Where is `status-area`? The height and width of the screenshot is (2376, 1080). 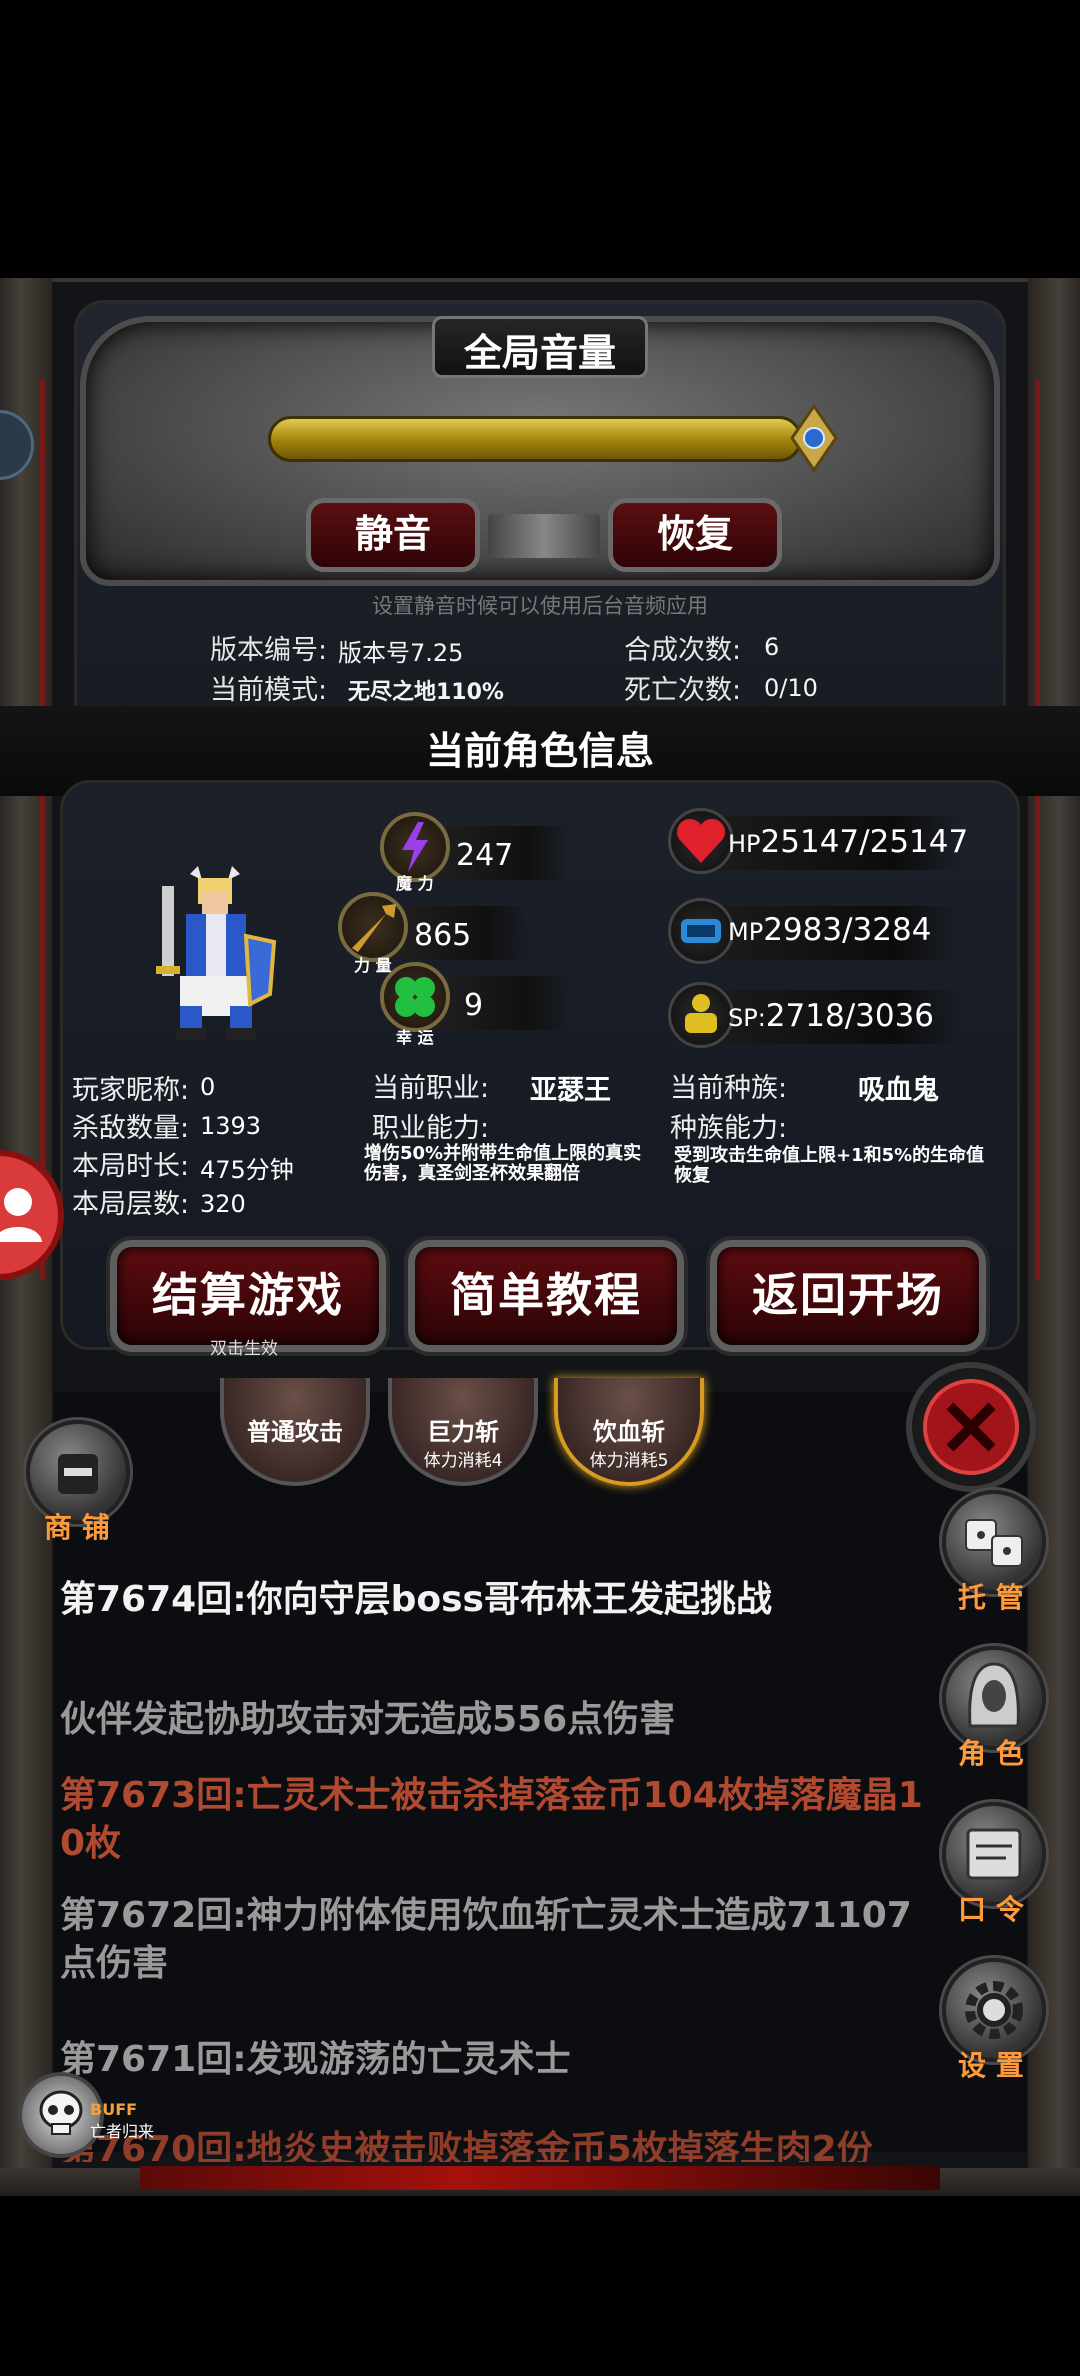
status-area is located at coordinates (540, 139).